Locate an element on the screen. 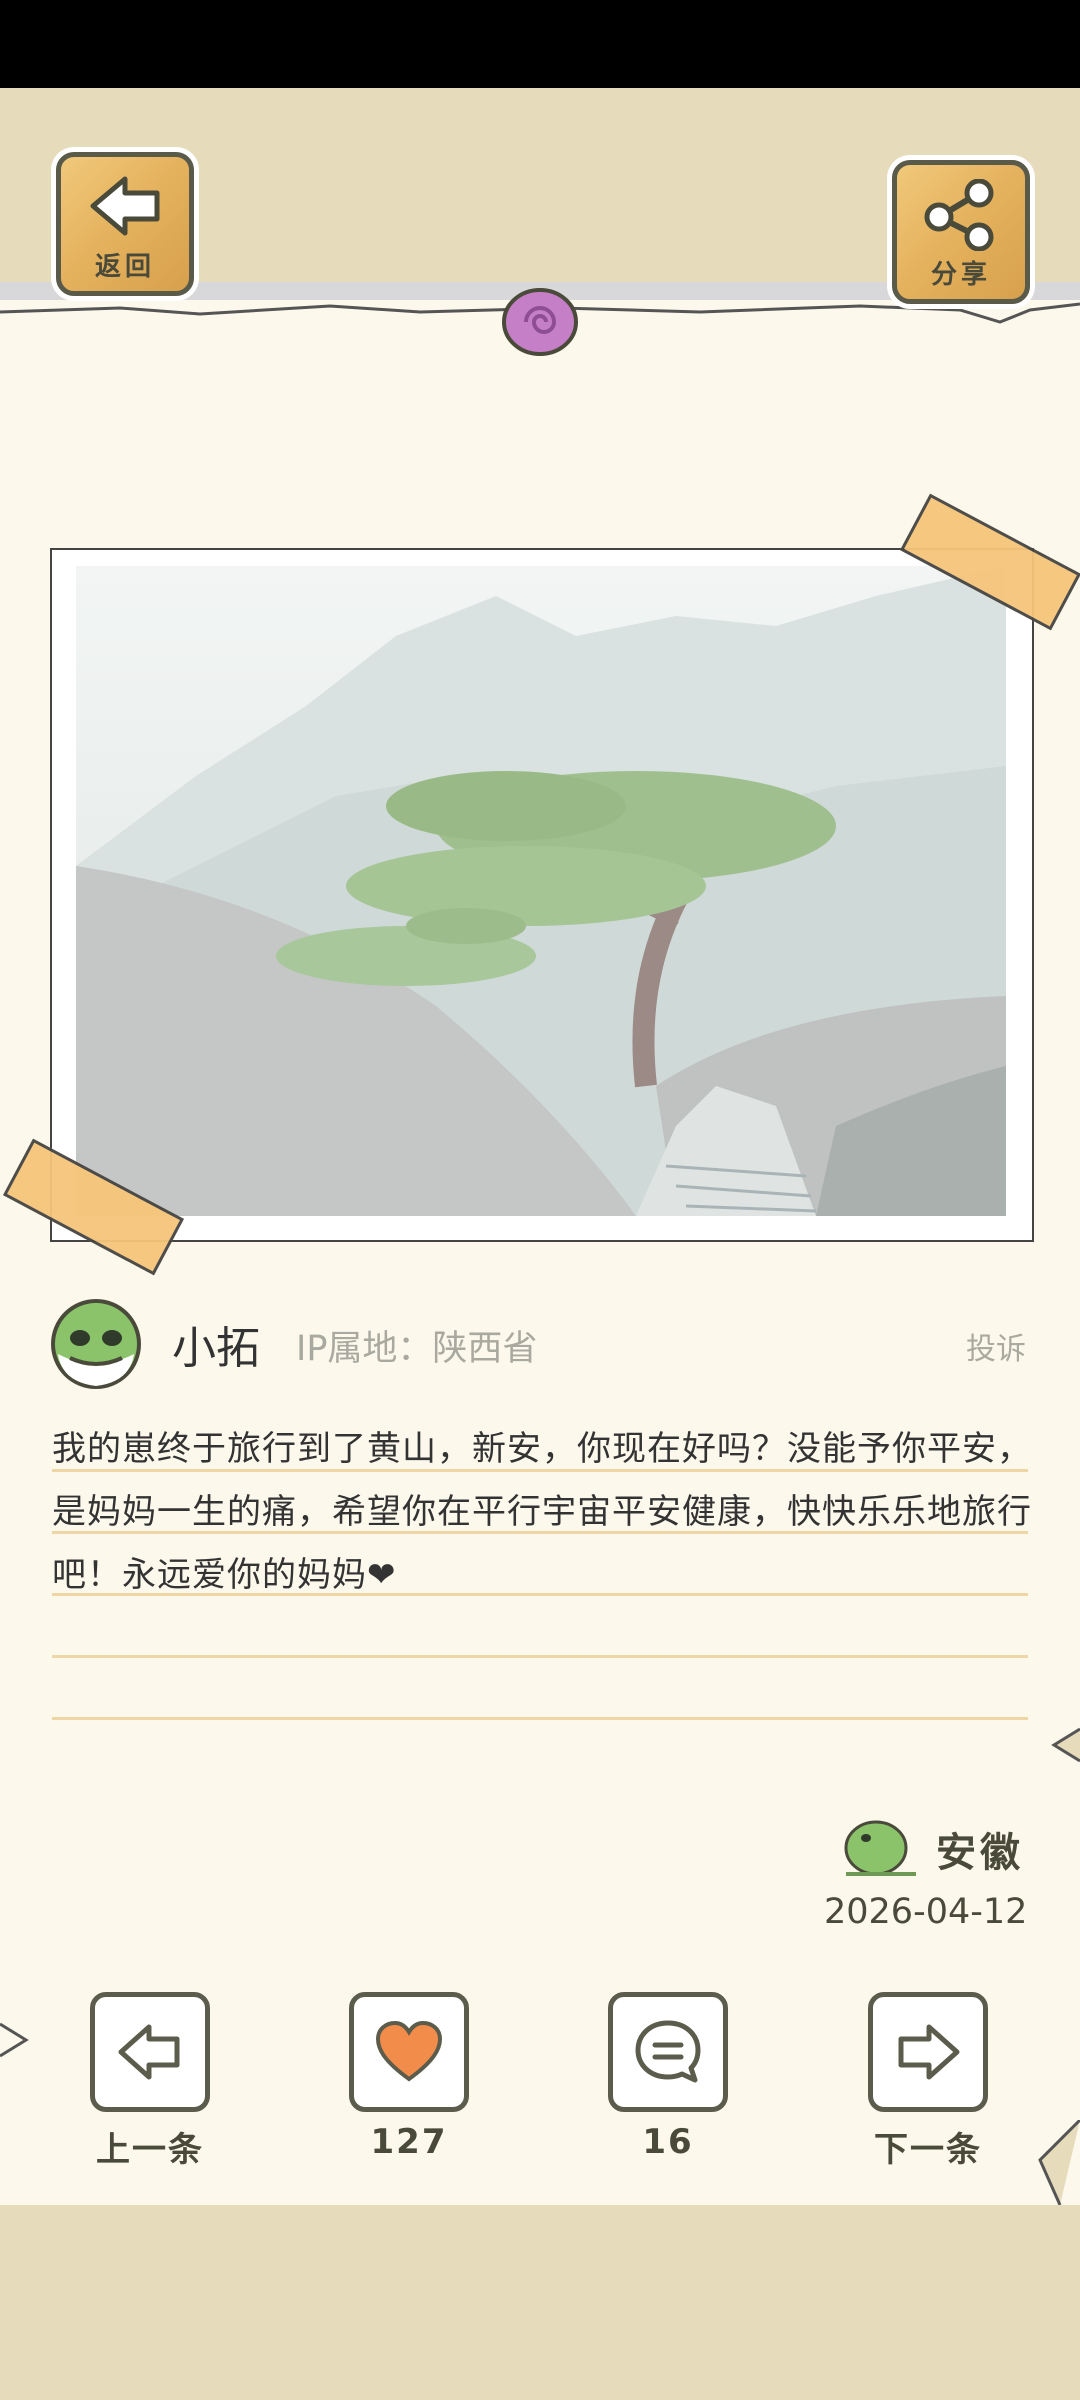 This screenshot has height=2400, width=1080. back-label: 返回 is located at coordinates (124, 267).